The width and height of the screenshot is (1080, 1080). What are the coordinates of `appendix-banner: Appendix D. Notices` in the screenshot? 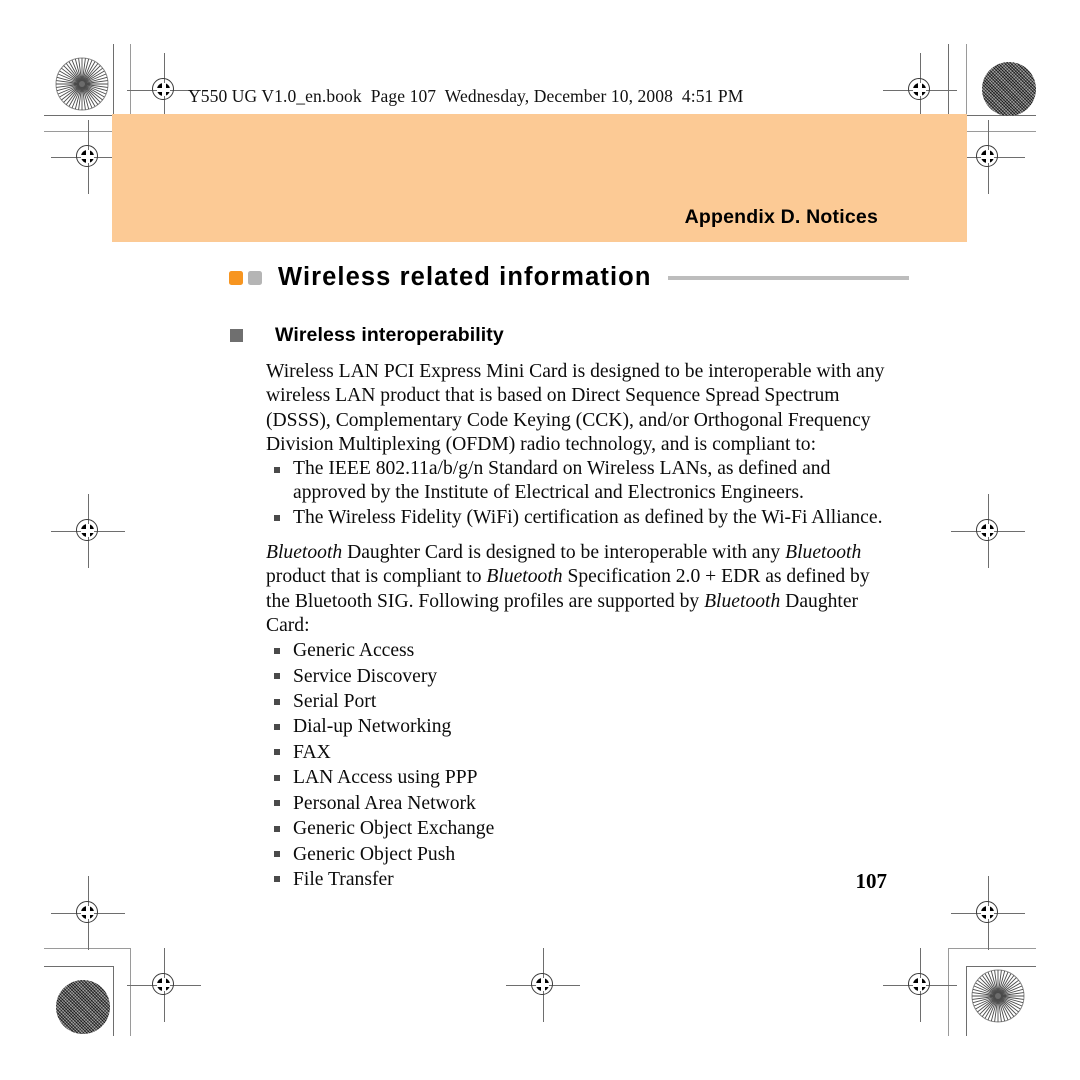 It's located at (539, 178).